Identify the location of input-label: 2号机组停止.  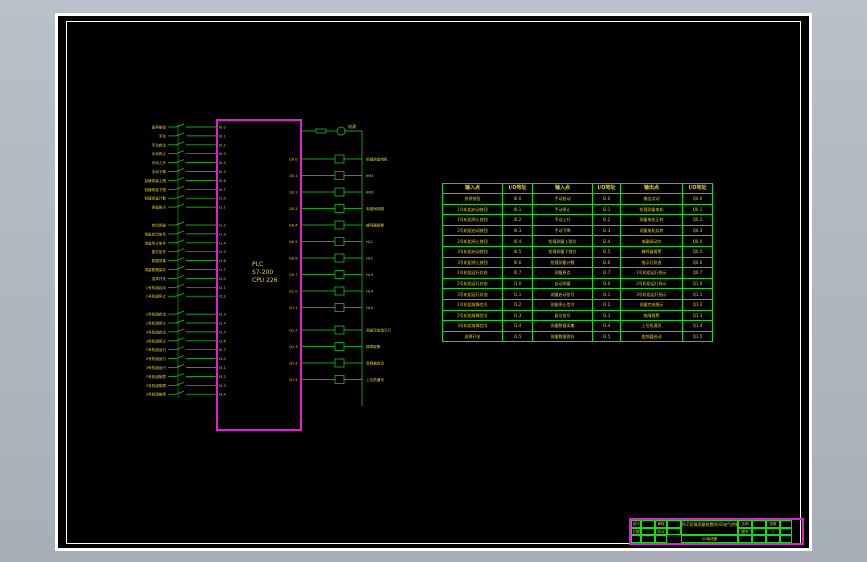
(156, 323).